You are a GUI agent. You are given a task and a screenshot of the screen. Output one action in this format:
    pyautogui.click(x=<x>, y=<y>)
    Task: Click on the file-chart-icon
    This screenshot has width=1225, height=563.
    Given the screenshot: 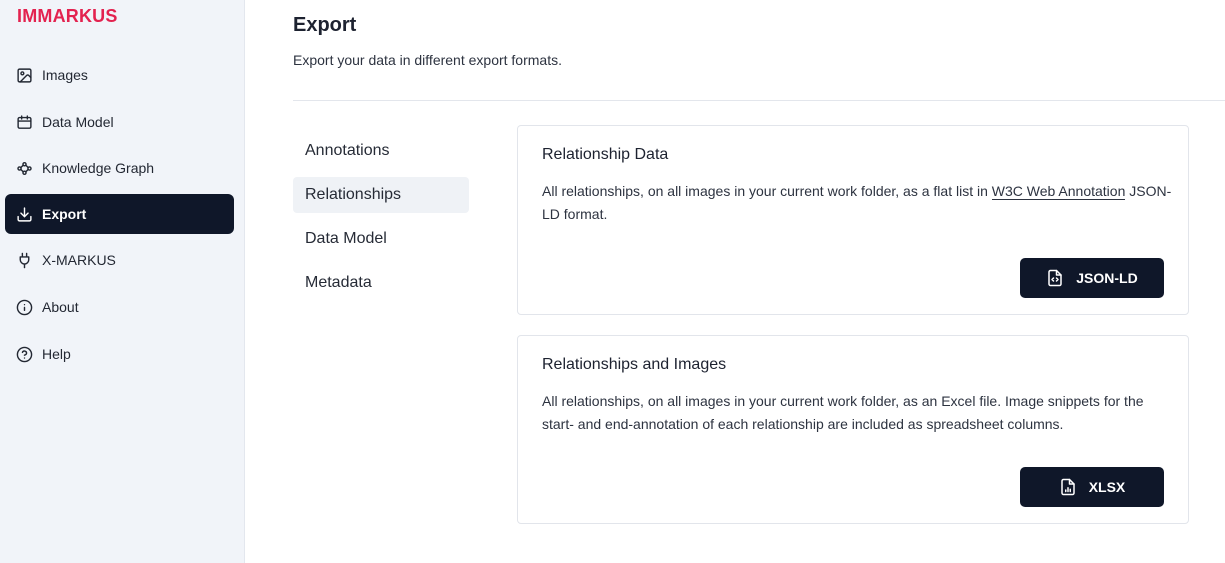 What is the action you would take?
    pyautogui.click(x=1068, y=487)
    